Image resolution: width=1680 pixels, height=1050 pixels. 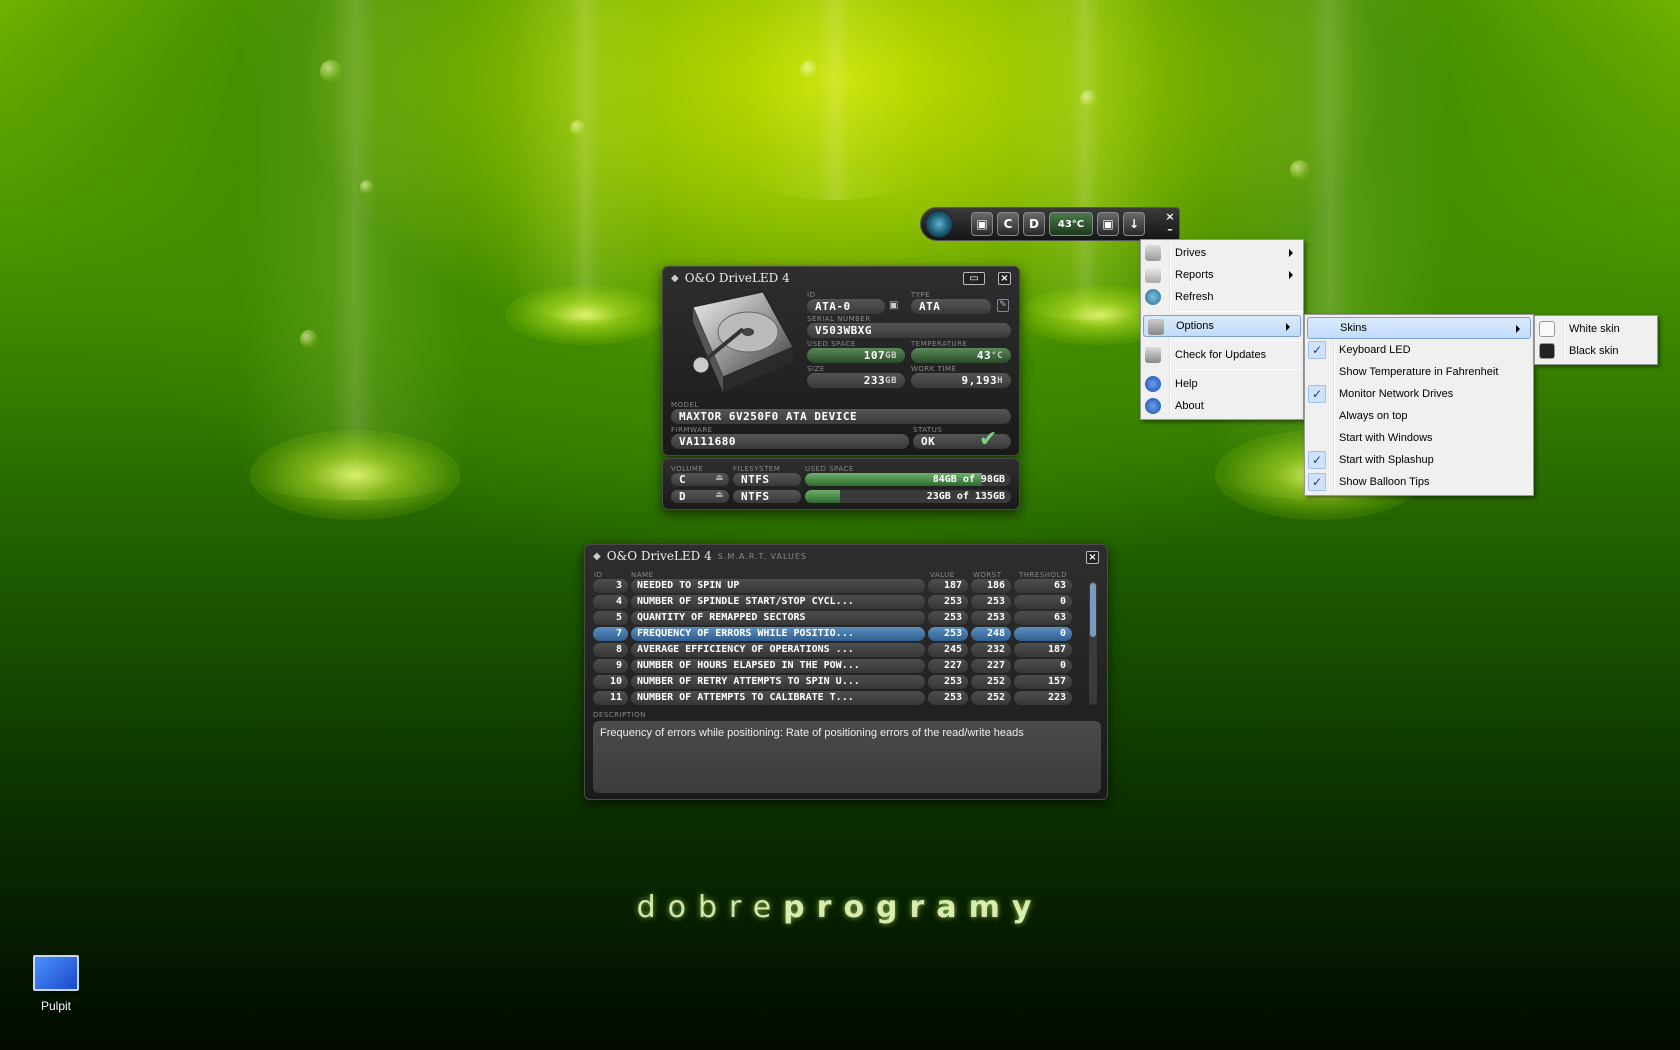 What do you see at coordinates (610, 586) in the screenshot?
I see `smart-id-cell: 3` at bounding box center [610, 586].